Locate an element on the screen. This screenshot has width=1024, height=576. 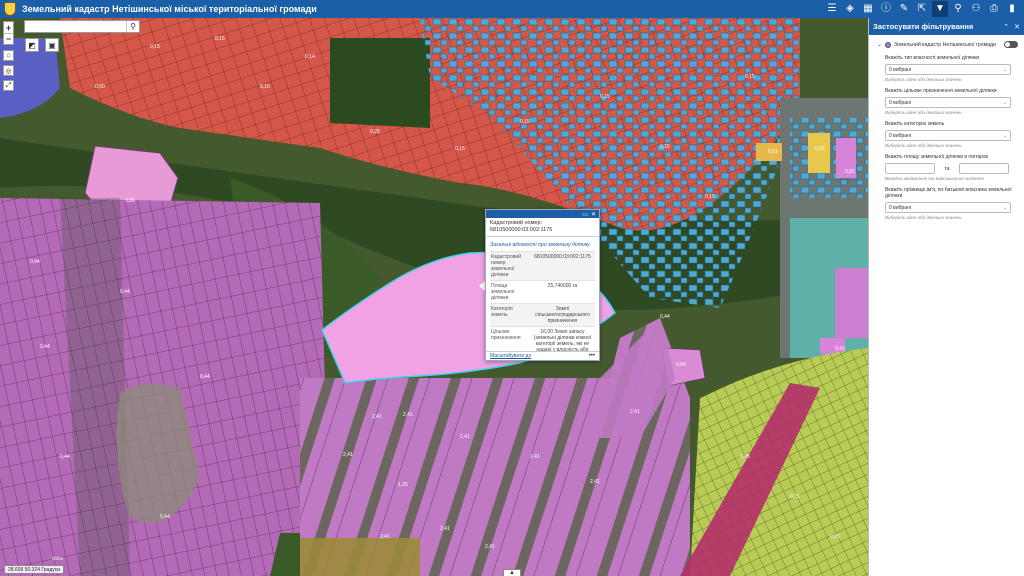
popup-header: ▭ ✕ is located at coordinates (542, 214).